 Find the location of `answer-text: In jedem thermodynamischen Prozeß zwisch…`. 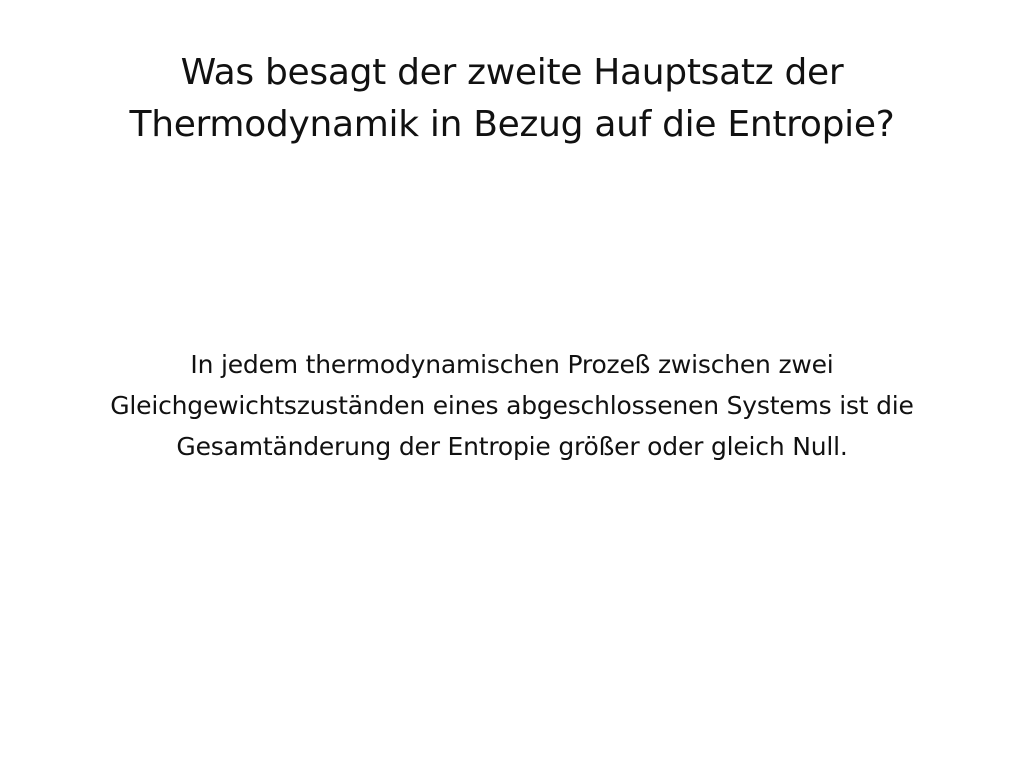

answer-text: In jedem thermodynamischen Prozeß zwisch… is located at coordinates (512, 405).